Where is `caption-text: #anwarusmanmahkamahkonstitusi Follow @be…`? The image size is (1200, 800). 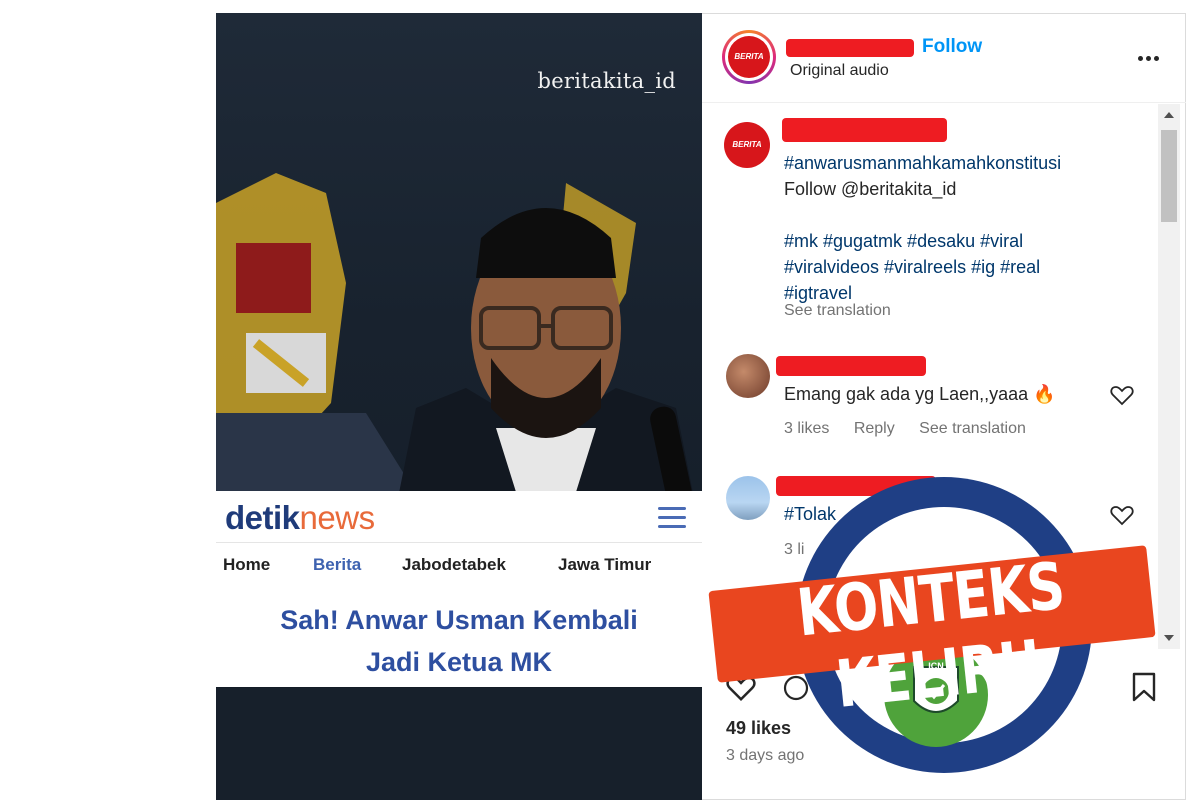 caption-text: #anwarusmanmahkamahkonstitusi Follow @be… is located at coordinates (964, 228).